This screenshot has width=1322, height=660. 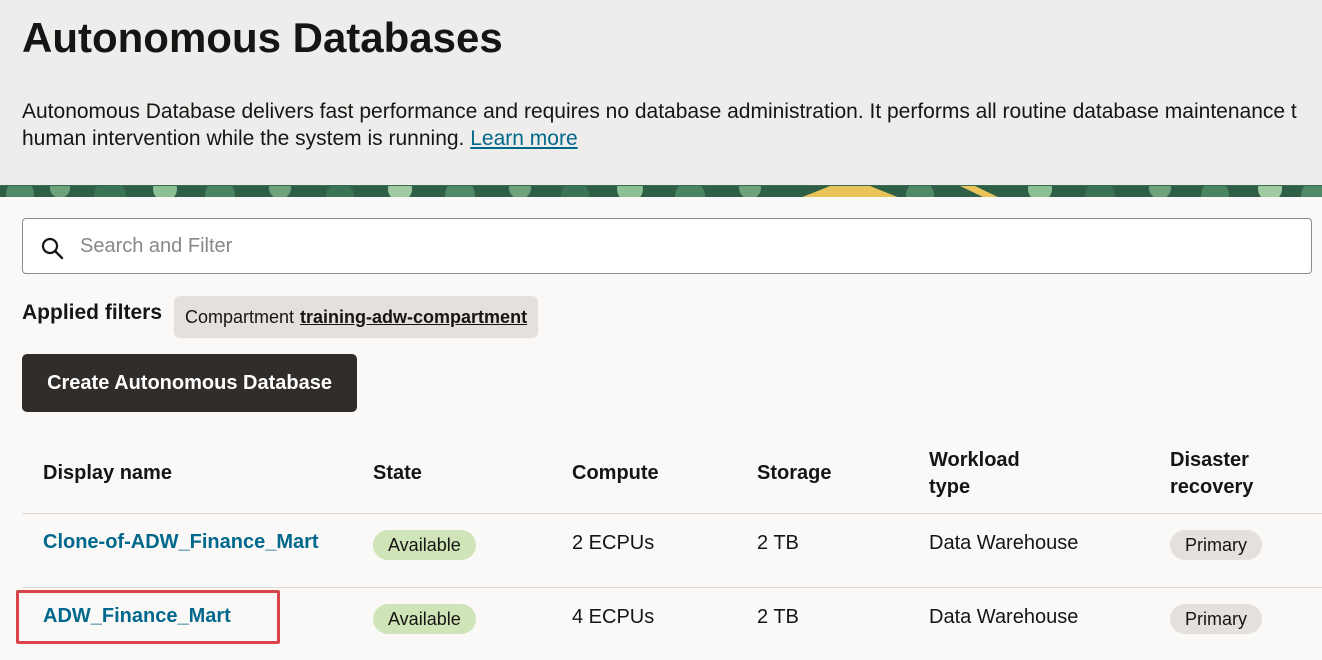 What do you see at coordinates (240, 316) in the screenshot?
I see `filter-chip-key: Compartment` at bounding box center [240, 316].